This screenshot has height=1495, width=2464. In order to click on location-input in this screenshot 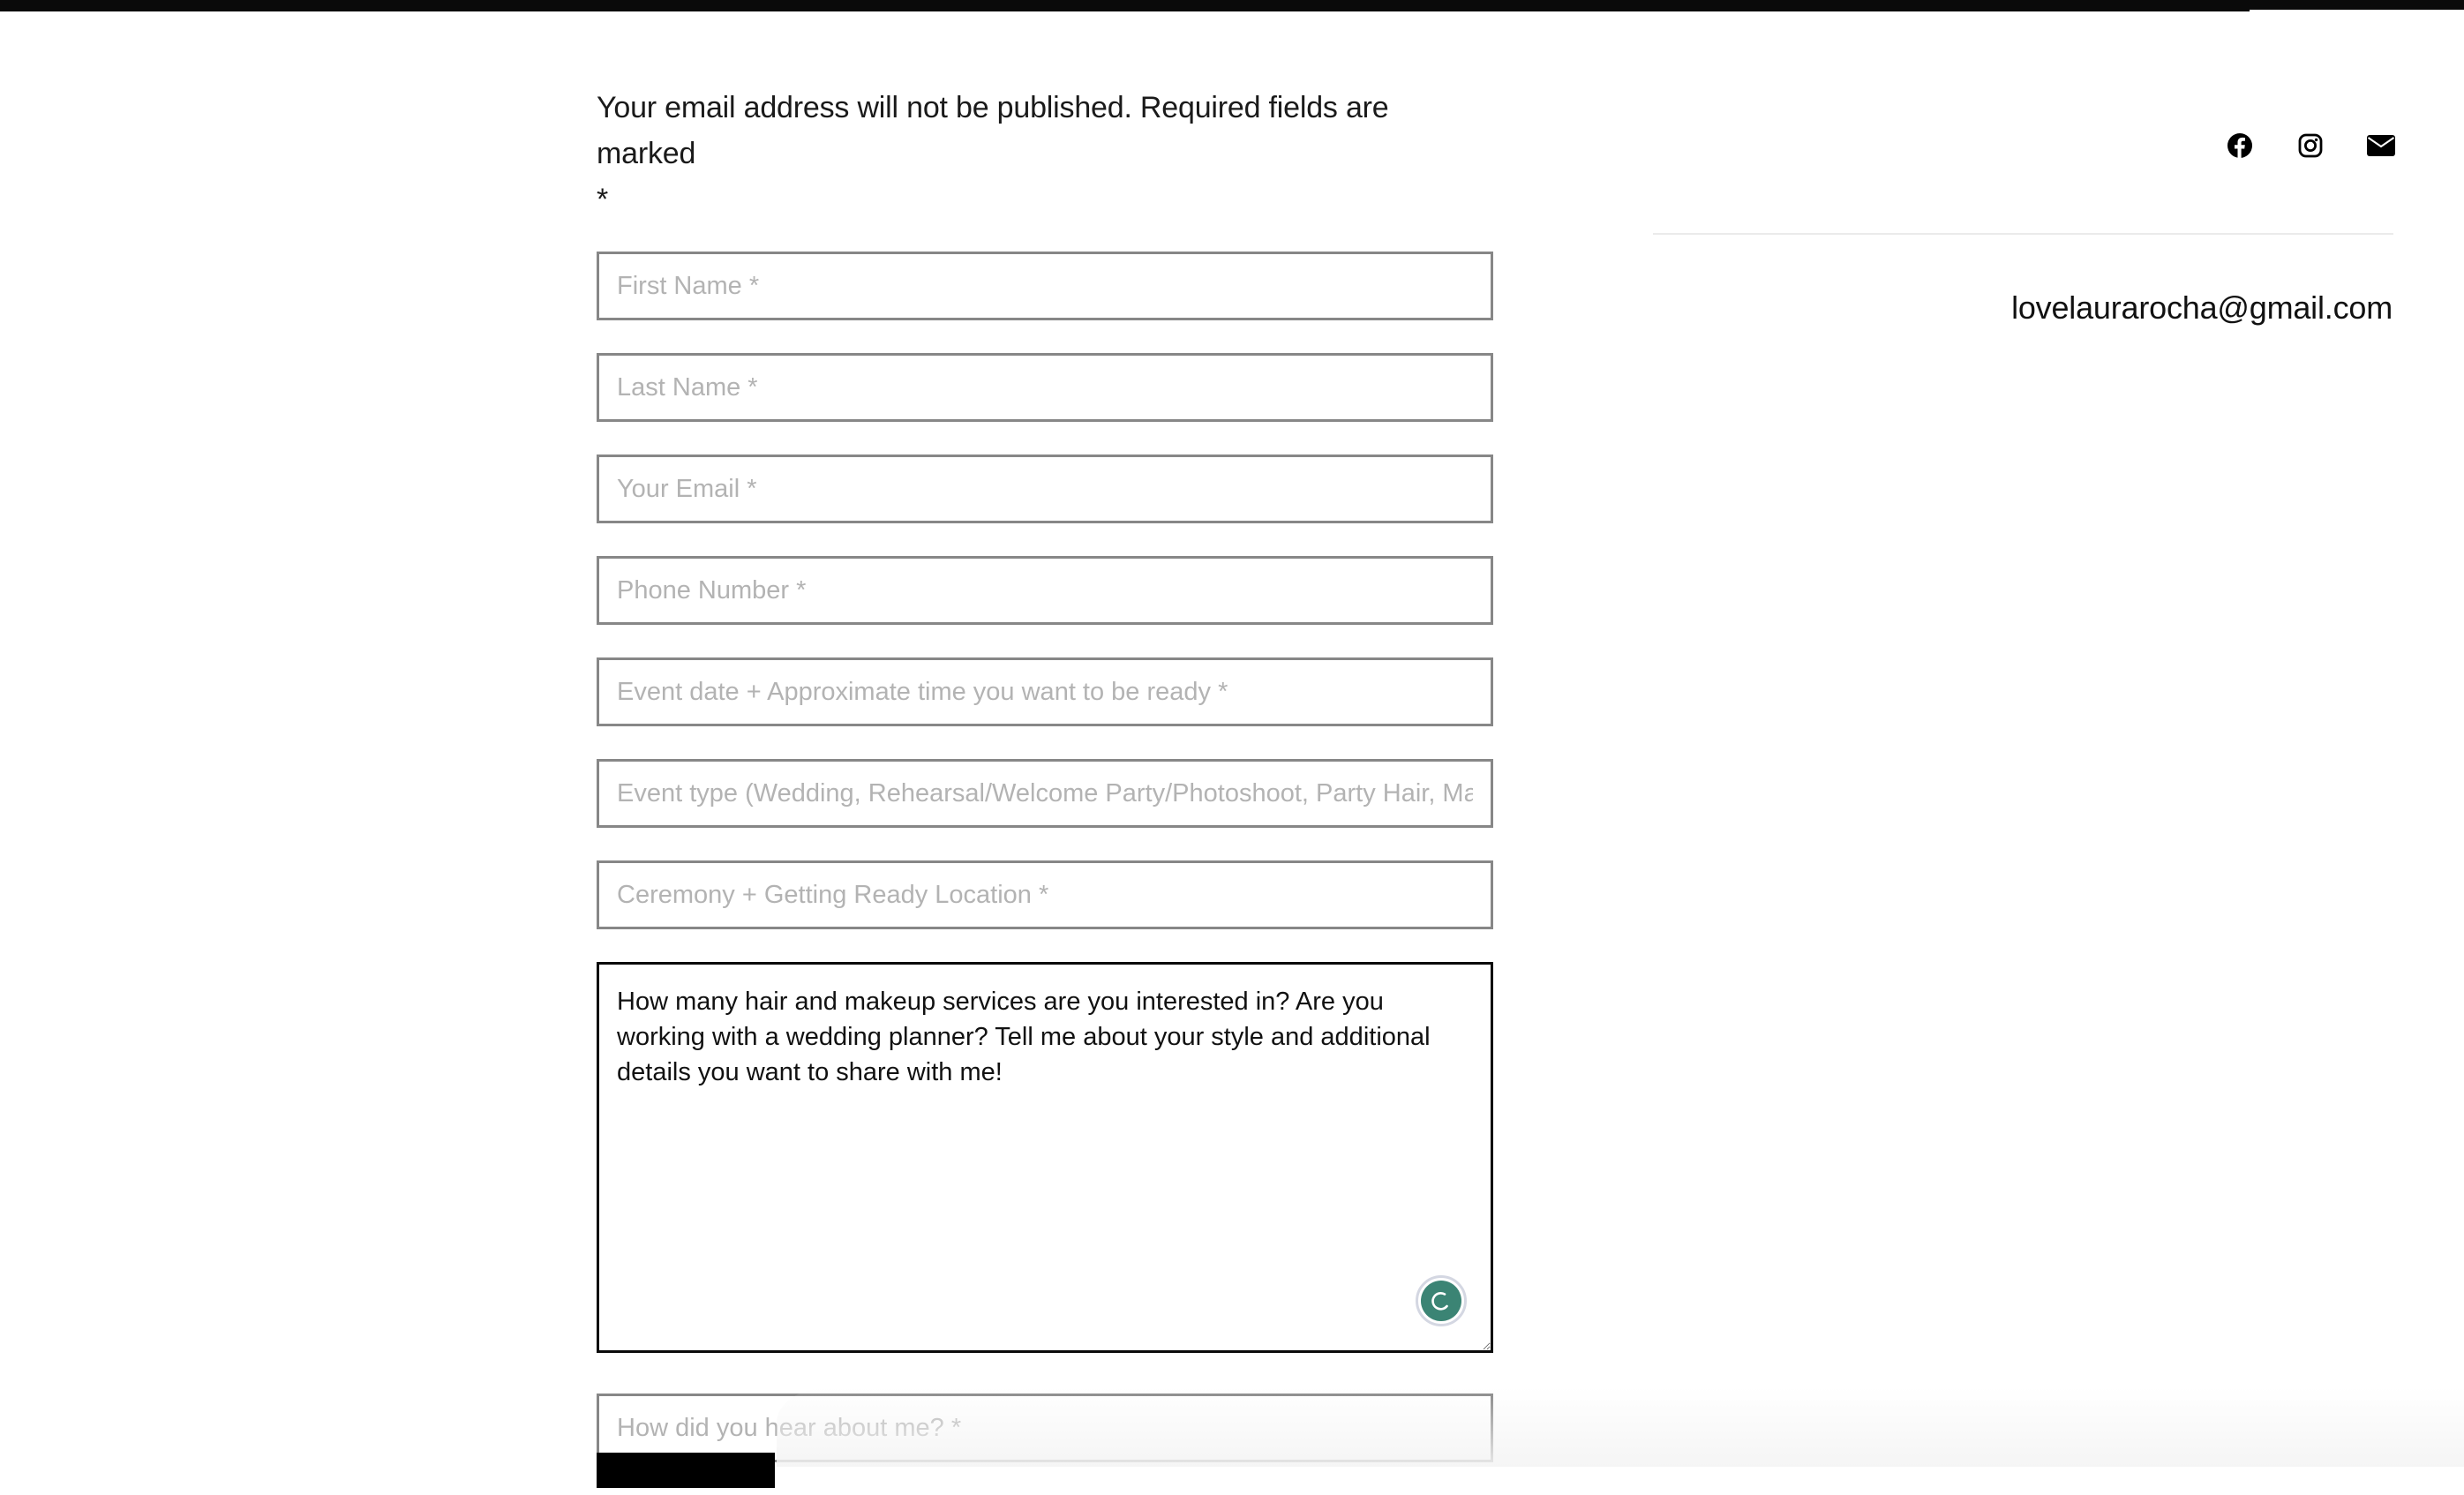, I will do `click(1045, 894)`.